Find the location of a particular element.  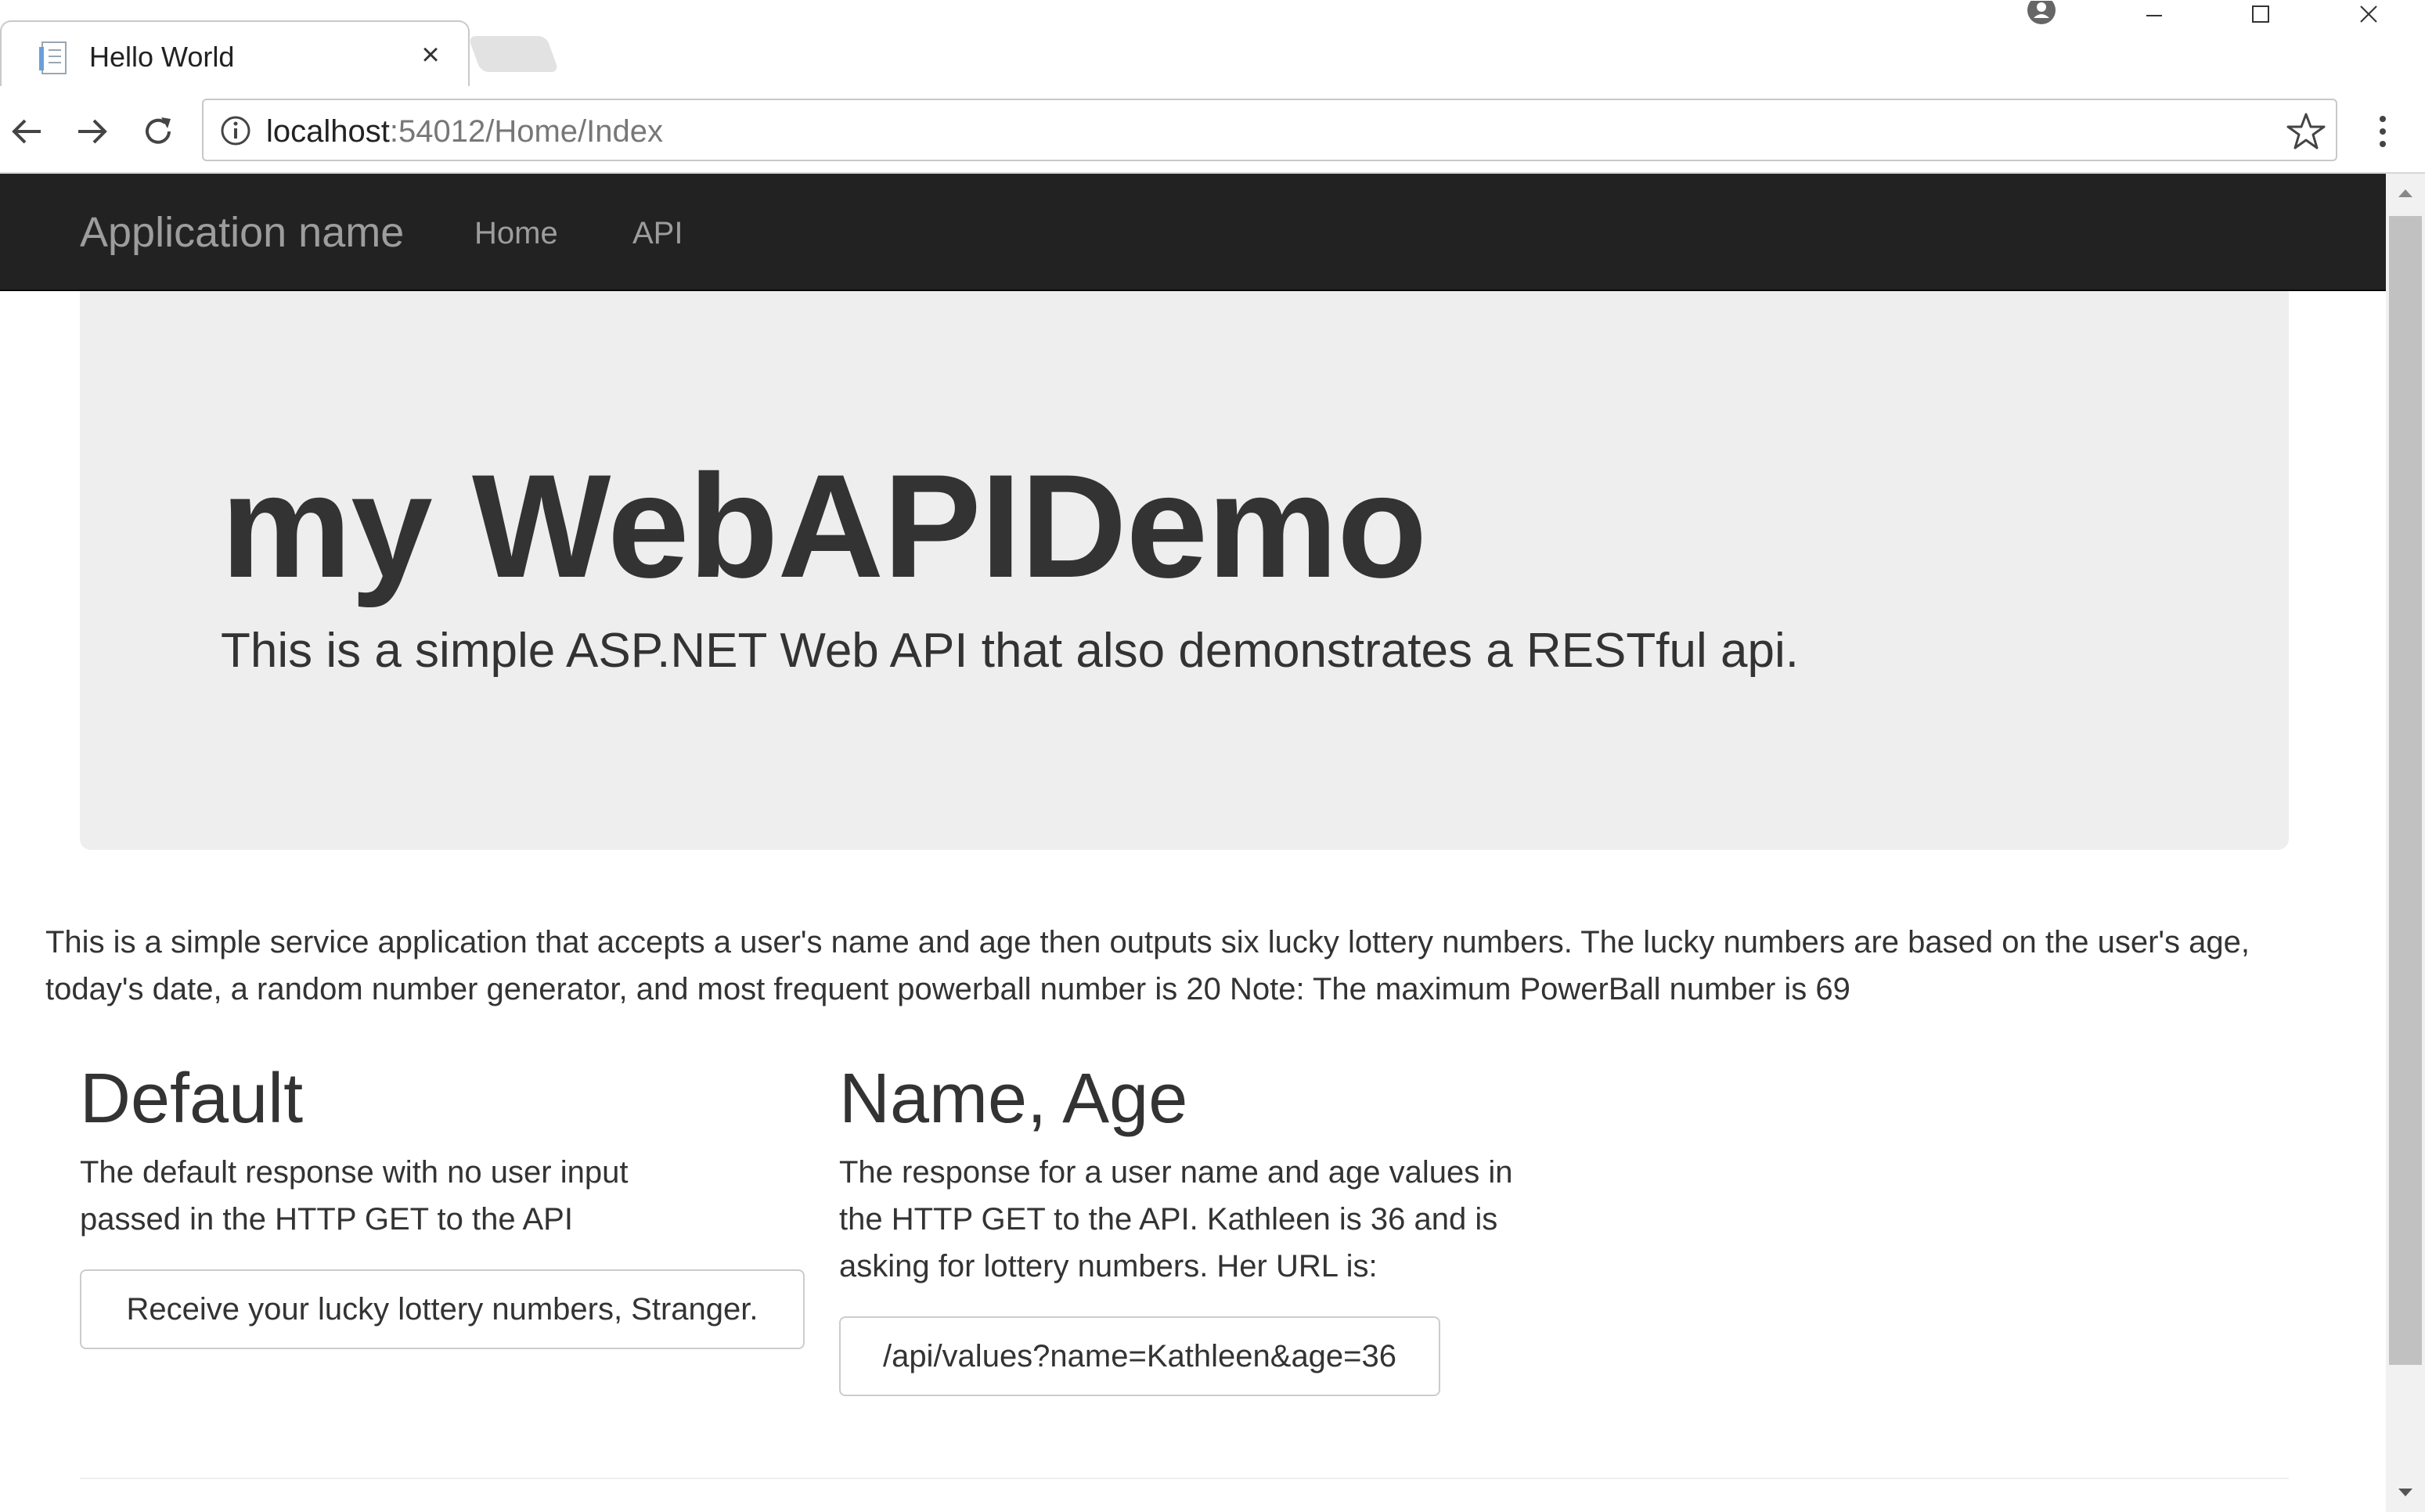

close-icon: × is located at coordinates (430, 54).